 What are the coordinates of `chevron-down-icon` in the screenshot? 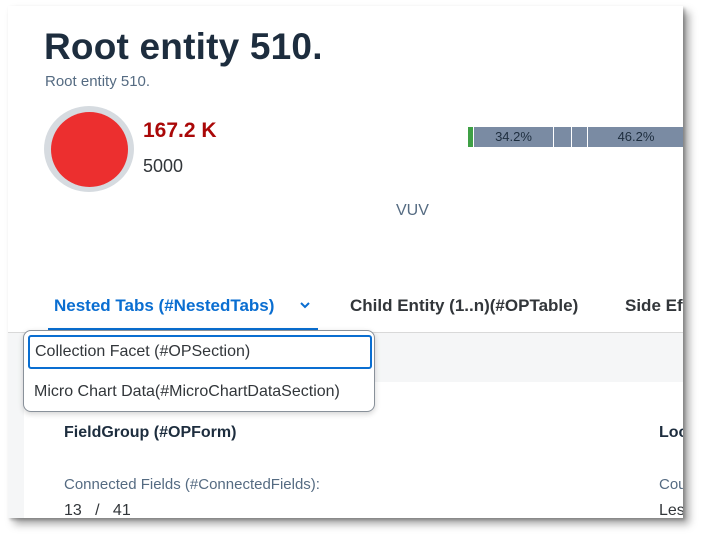 It's located at (305, 305).